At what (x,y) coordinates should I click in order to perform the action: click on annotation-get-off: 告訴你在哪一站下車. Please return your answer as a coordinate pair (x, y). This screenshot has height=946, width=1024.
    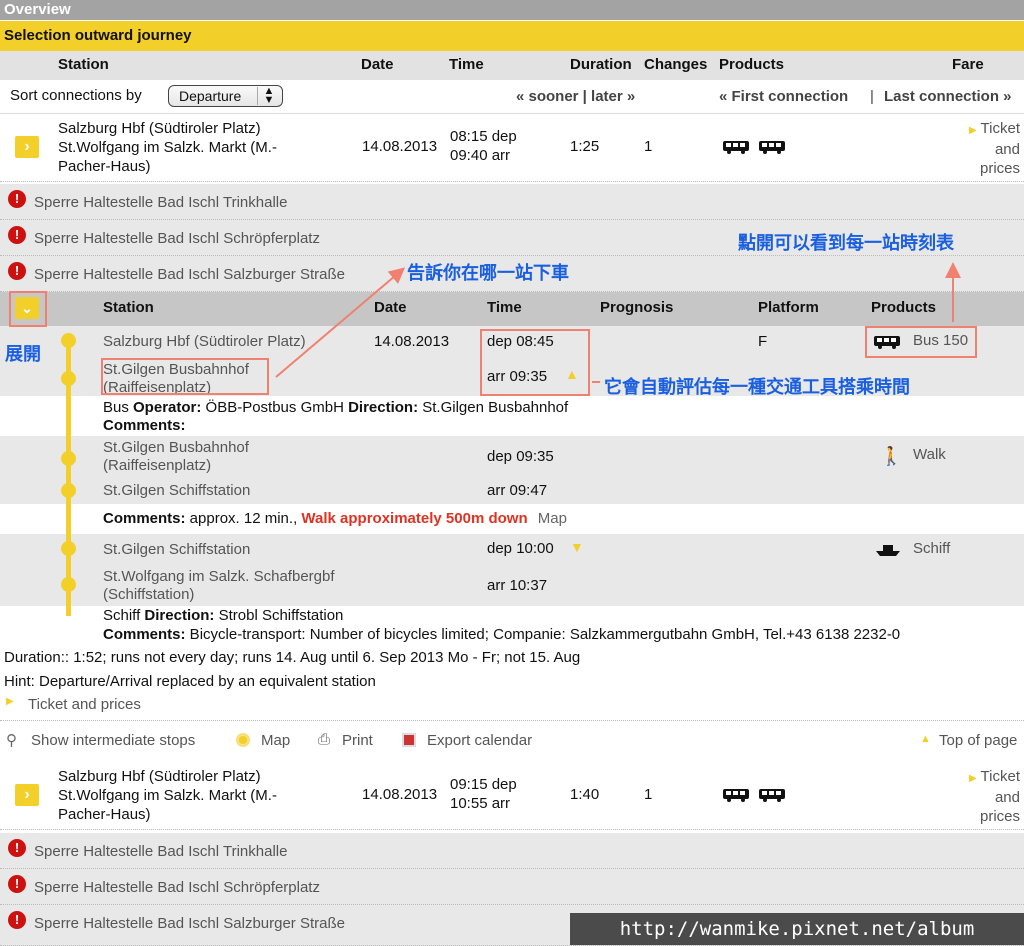
    Looking at the image, I should click on (488, 273).